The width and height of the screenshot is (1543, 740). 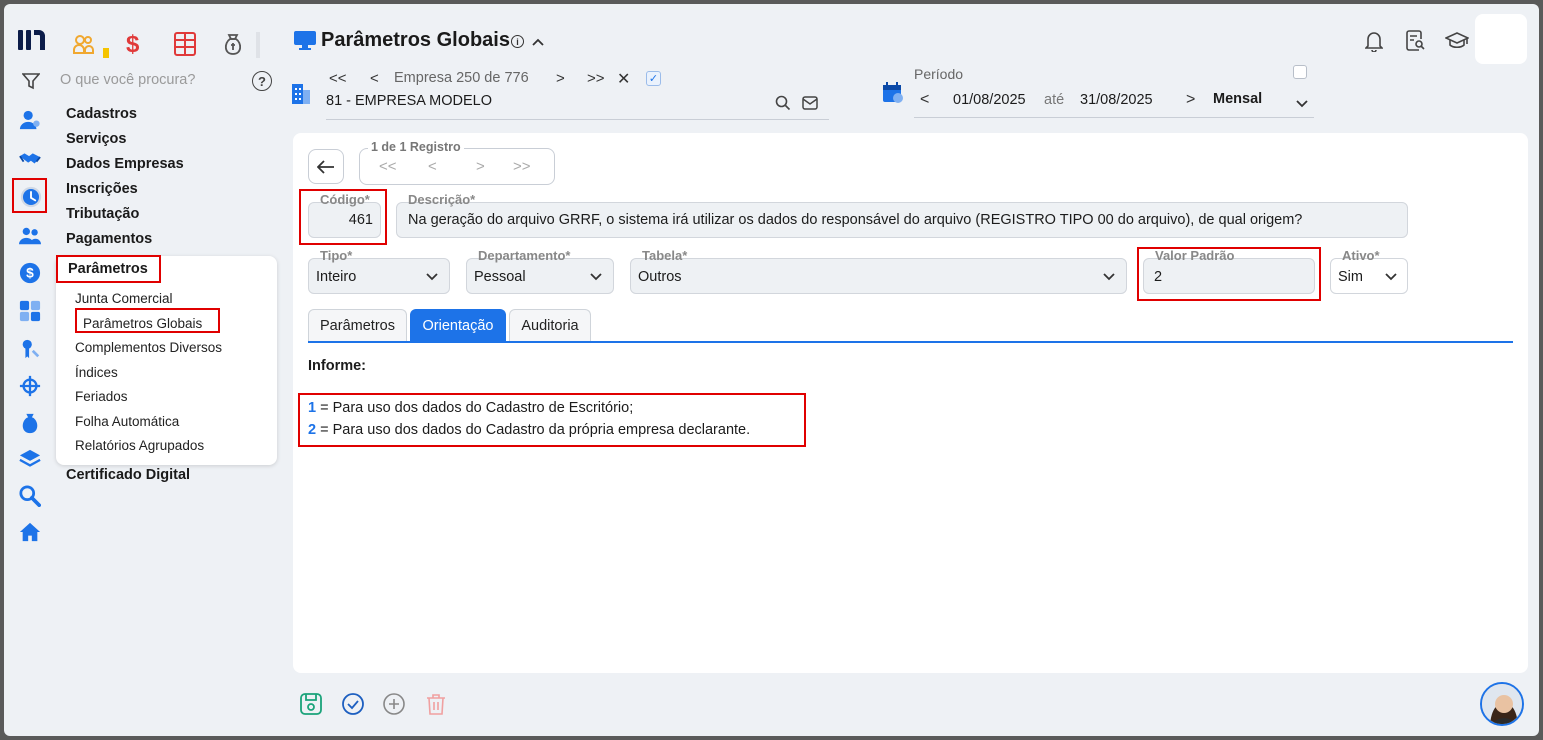 What do you see at coordinates (185, 44) in the screenshot?
I see `spreadsheet-icon` at bounding box center [185, 44].